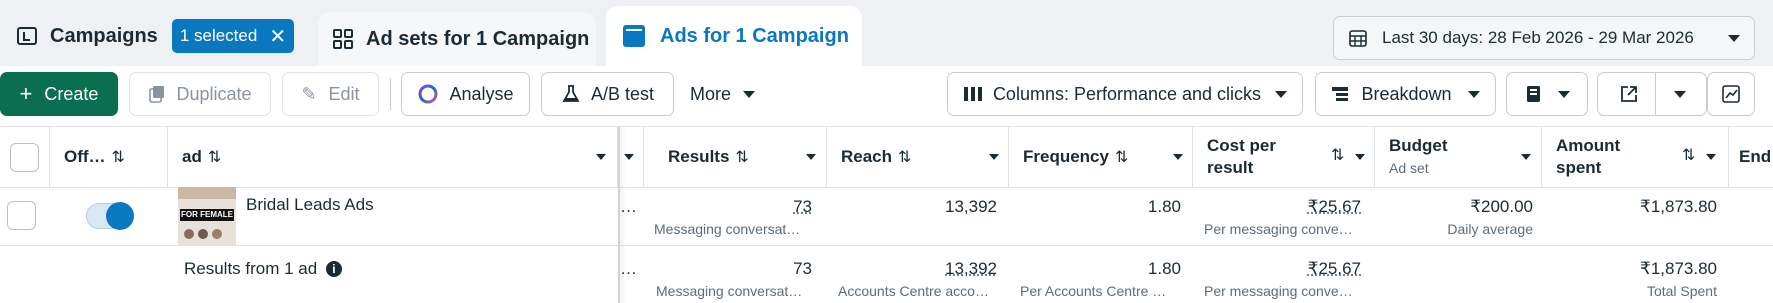 This screenshot has width=1773, height=303. I want to click on analyse-button: Analyse, so click(465, 94).